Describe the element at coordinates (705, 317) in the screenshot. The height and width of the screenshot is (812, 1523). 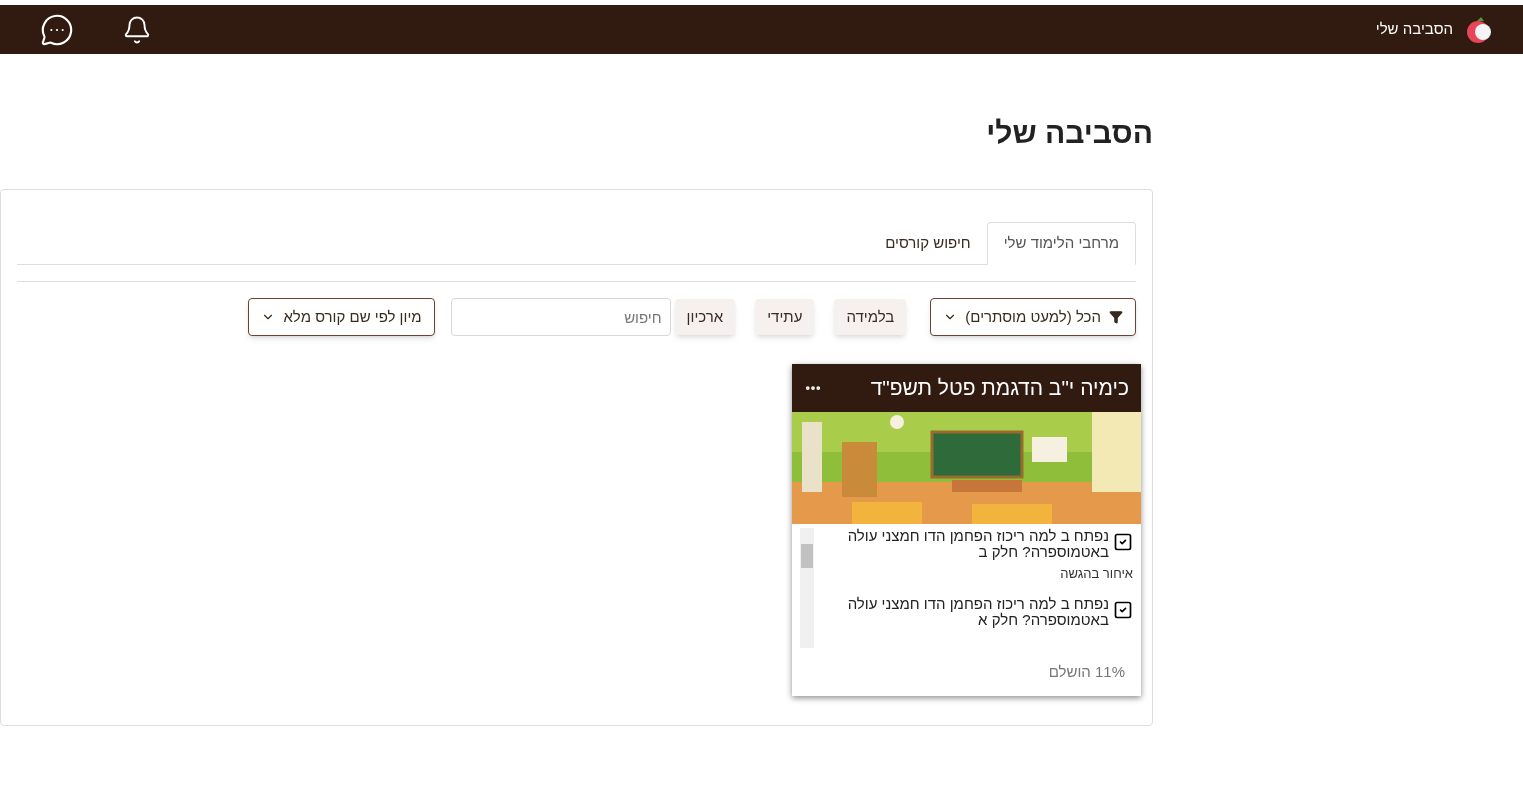
I see `filter-toggle: ארכיון` at that location.